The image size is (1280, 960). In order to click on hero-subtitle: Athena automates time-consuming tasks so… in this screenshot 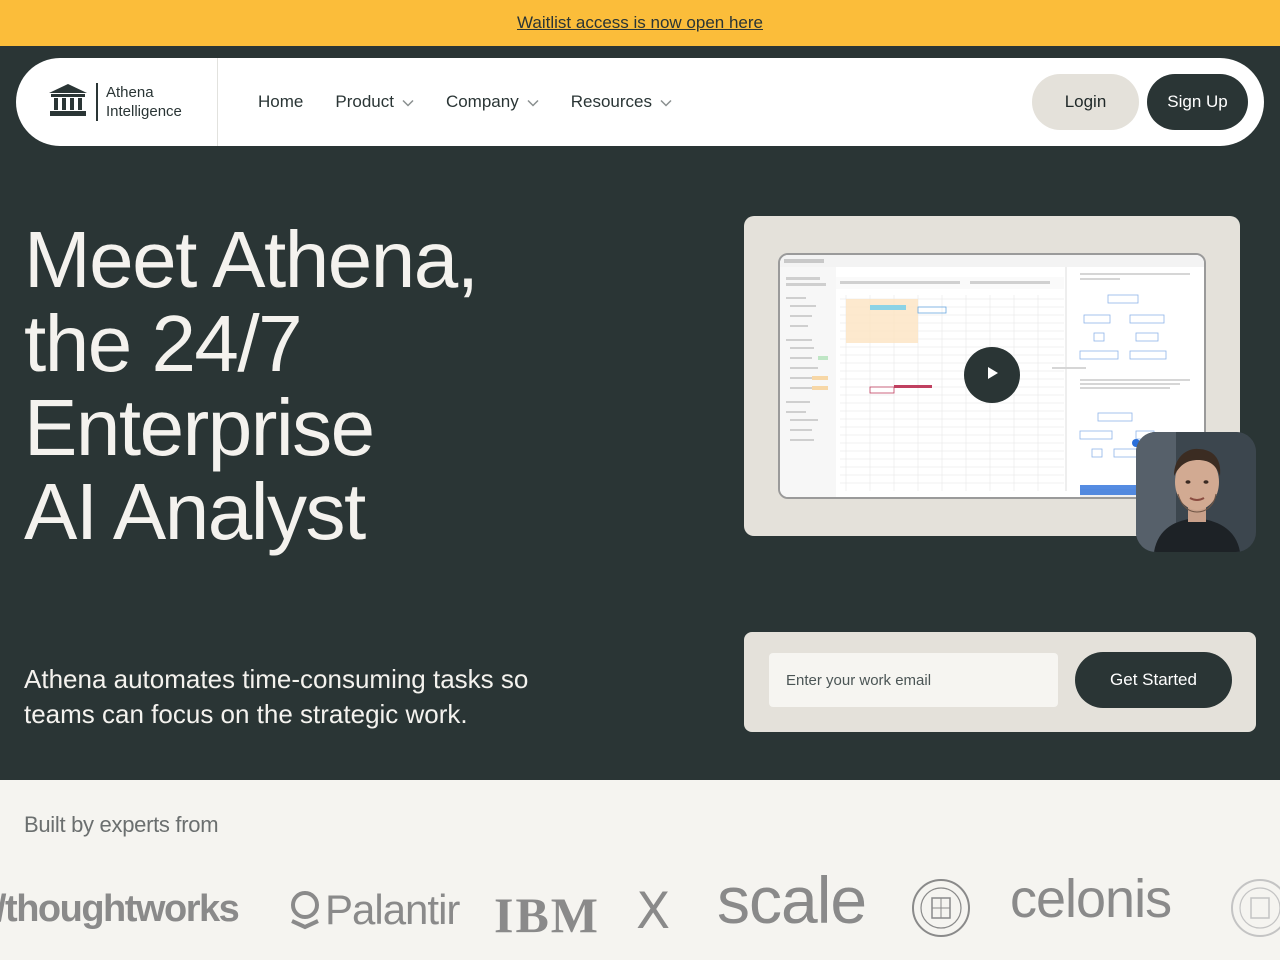, I will do `click(276, 696)`.